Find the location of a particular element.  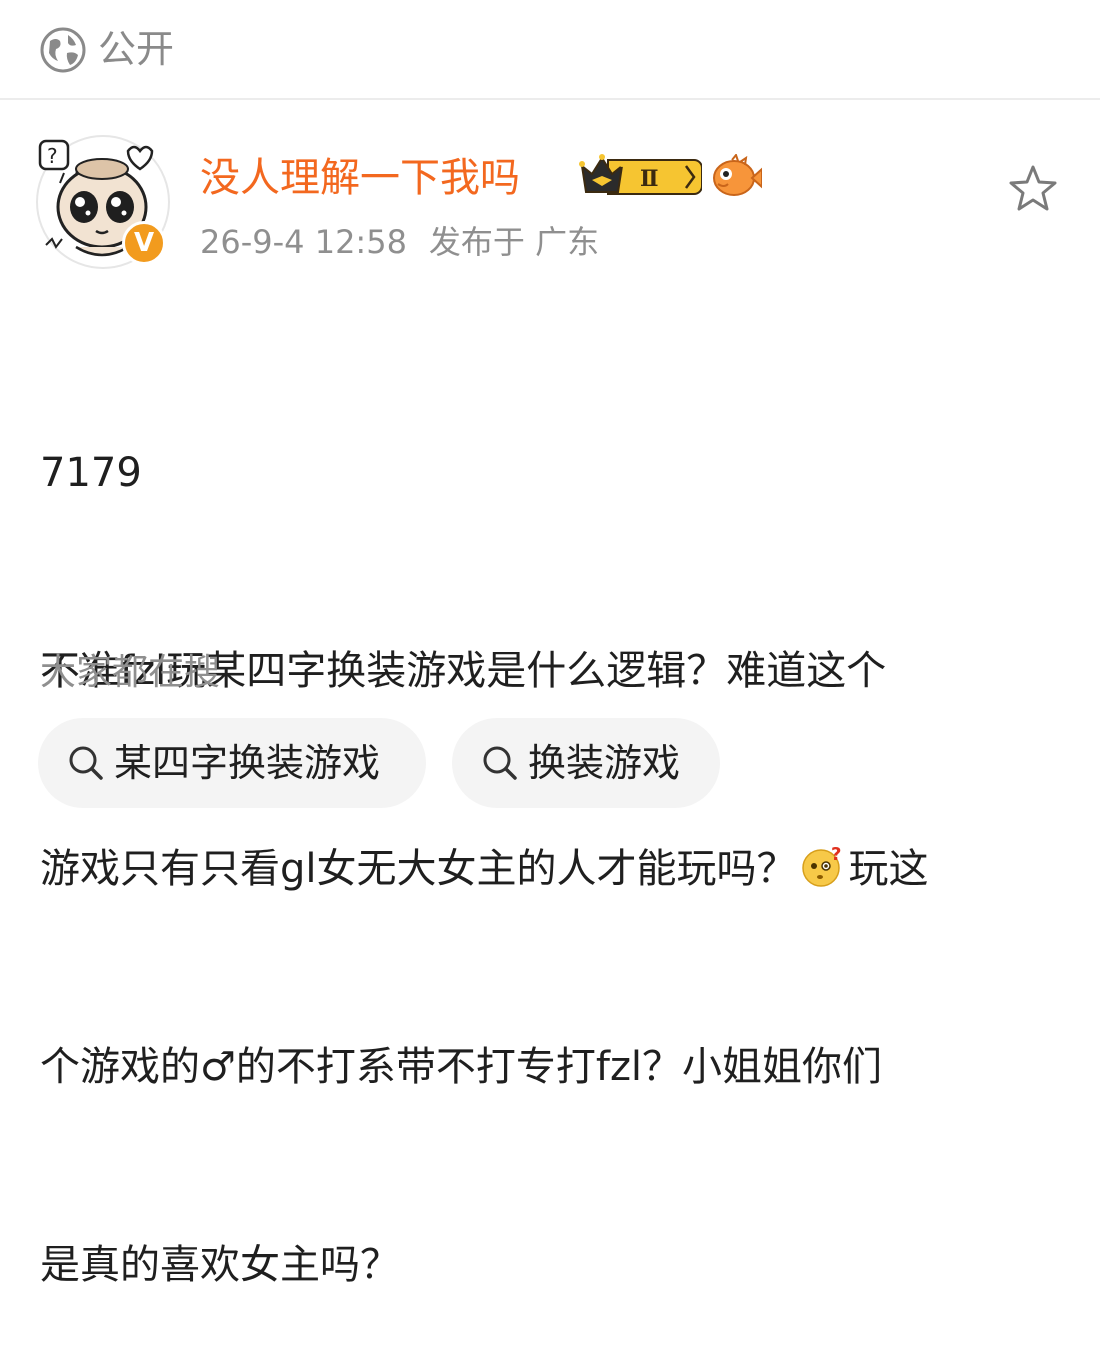

globe-icon is located at coordinates (63, 50).